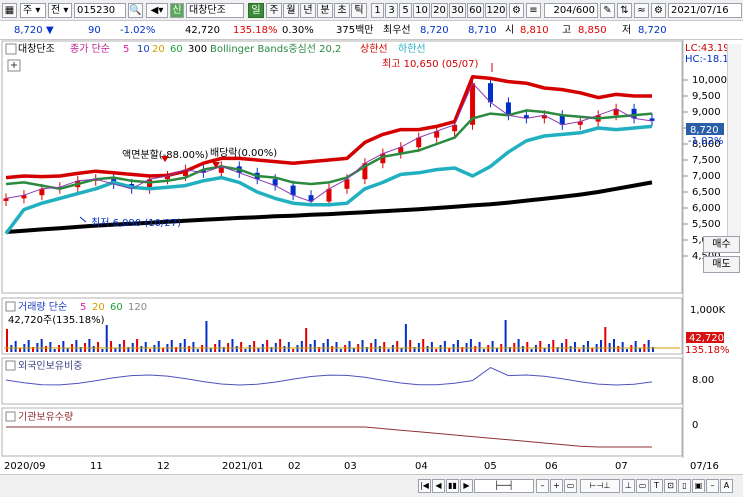 Image resolution: width=743 pixels, height=497 pixels. What do you see at coordinates (342, 10) in the screenshot?
I see `period-second: 초` at bounding box center [342, 10].